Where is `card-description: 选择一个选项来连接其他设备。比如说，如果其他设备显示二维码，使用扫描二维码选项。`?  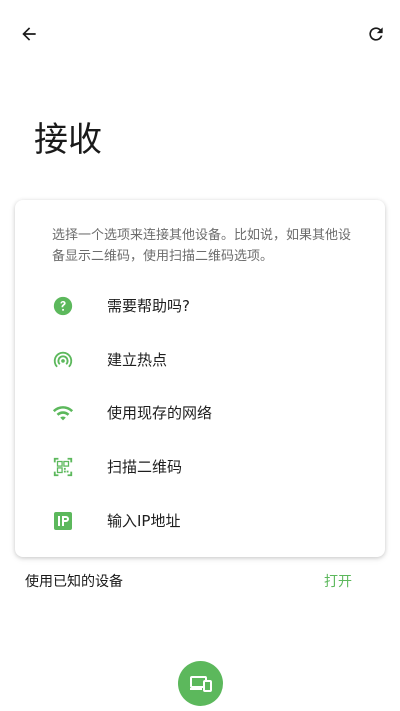 card-description: 选择一个选项来连接其他设备。比如说，如果其他设备显示二维码，使用扫描二维码选项。 is located at coordinates (202, 246).